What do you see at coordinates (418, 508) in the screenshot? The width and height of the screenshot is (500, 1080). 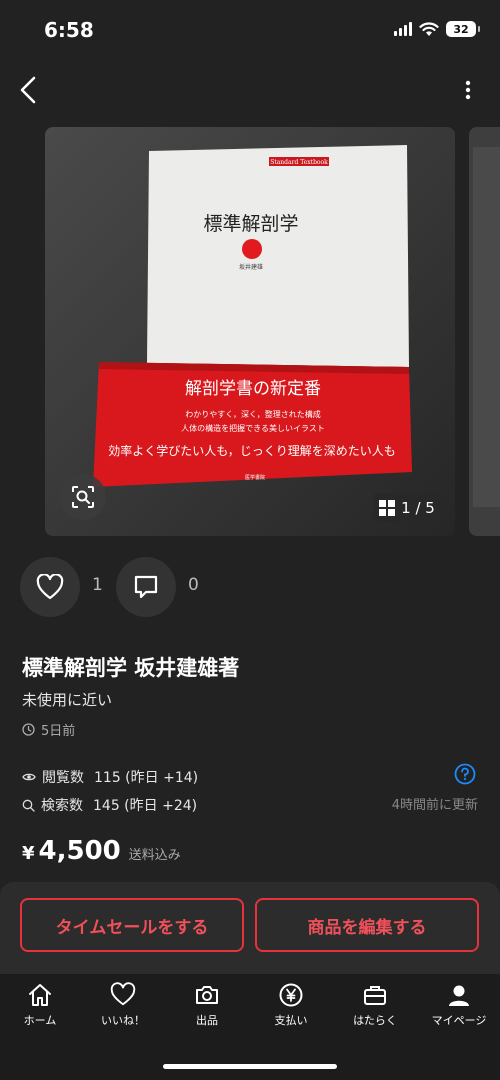 I see `image-counter-text: 1 / 5` at bounding box center [418, 508].